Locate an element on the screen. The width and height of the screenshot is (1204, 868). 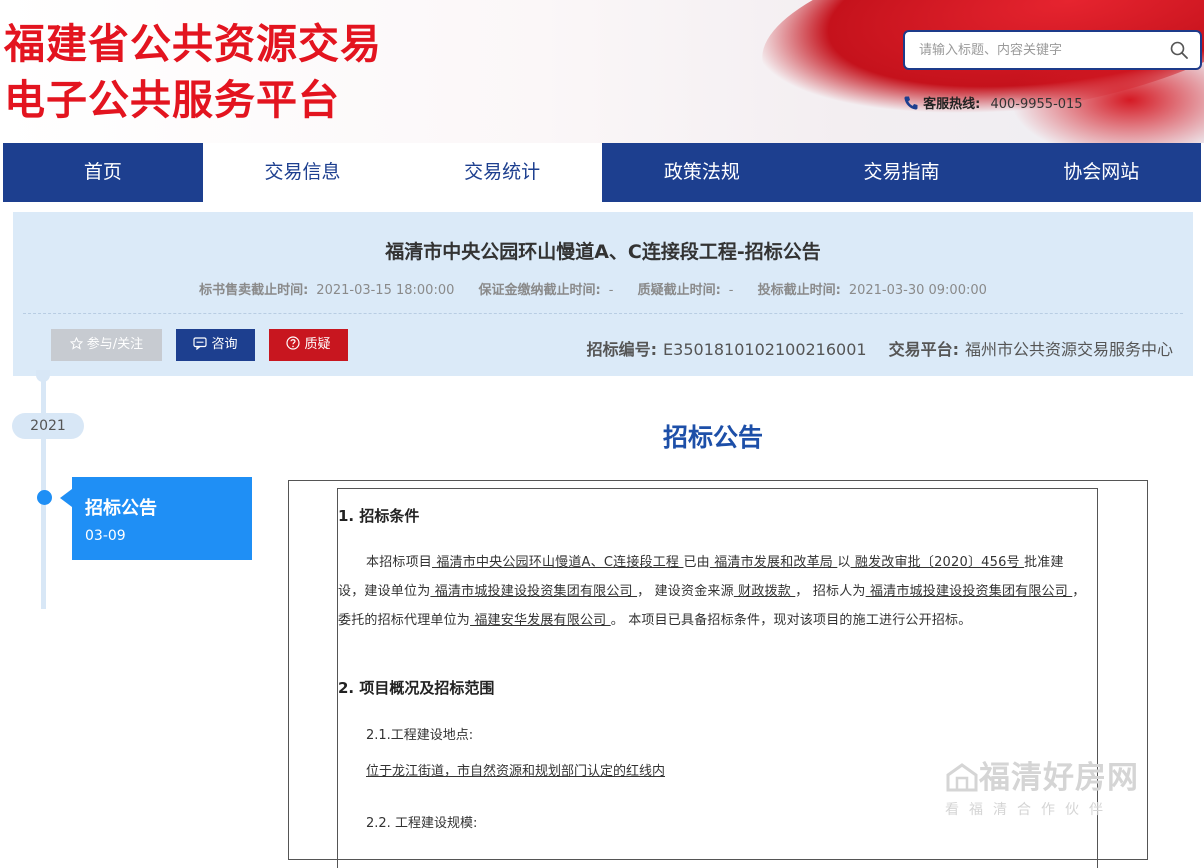
nav-item-trade-info: 交易信息 is located at coordinates (302, 172).